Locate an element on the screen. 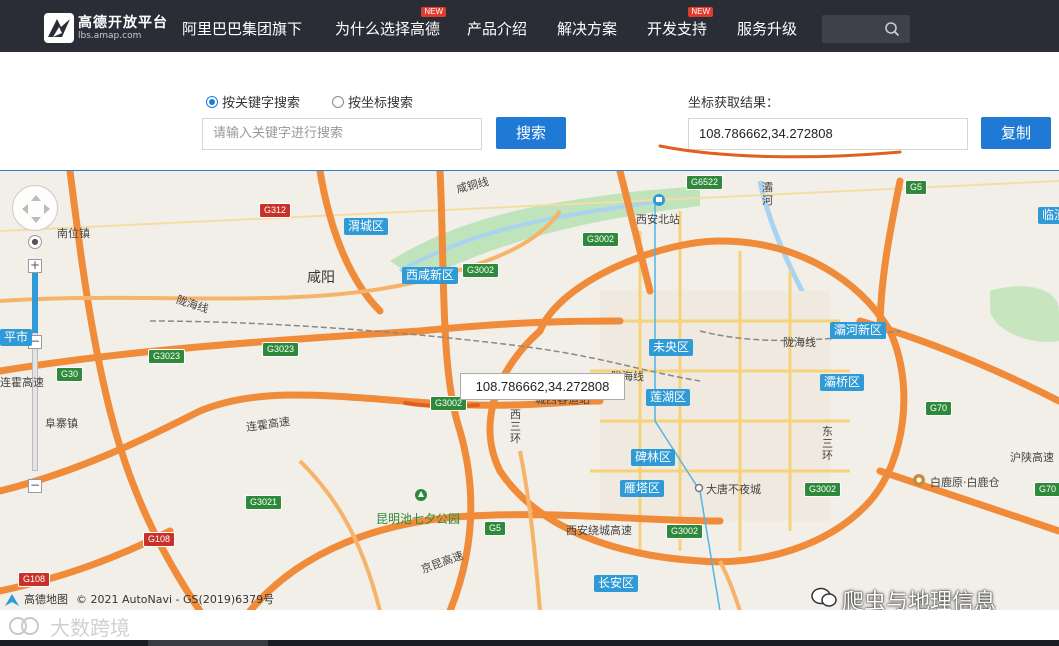 The height and width of the screenshot is (646, 1059). train-station-icon is located at coordinates (659, 201).